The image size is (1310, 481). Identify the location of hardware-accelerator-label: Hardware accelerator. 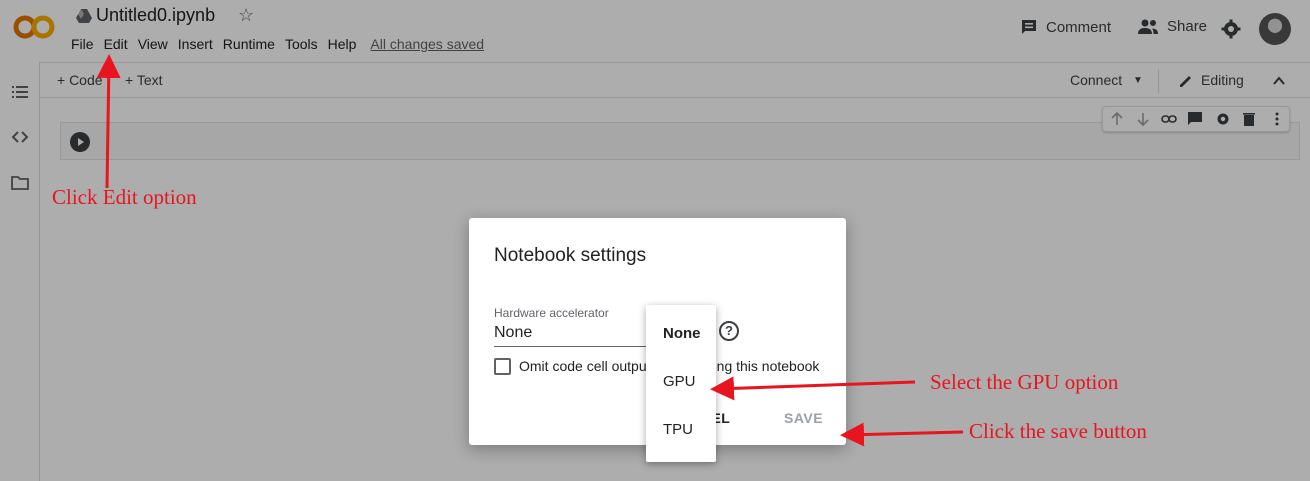
(551, 313).